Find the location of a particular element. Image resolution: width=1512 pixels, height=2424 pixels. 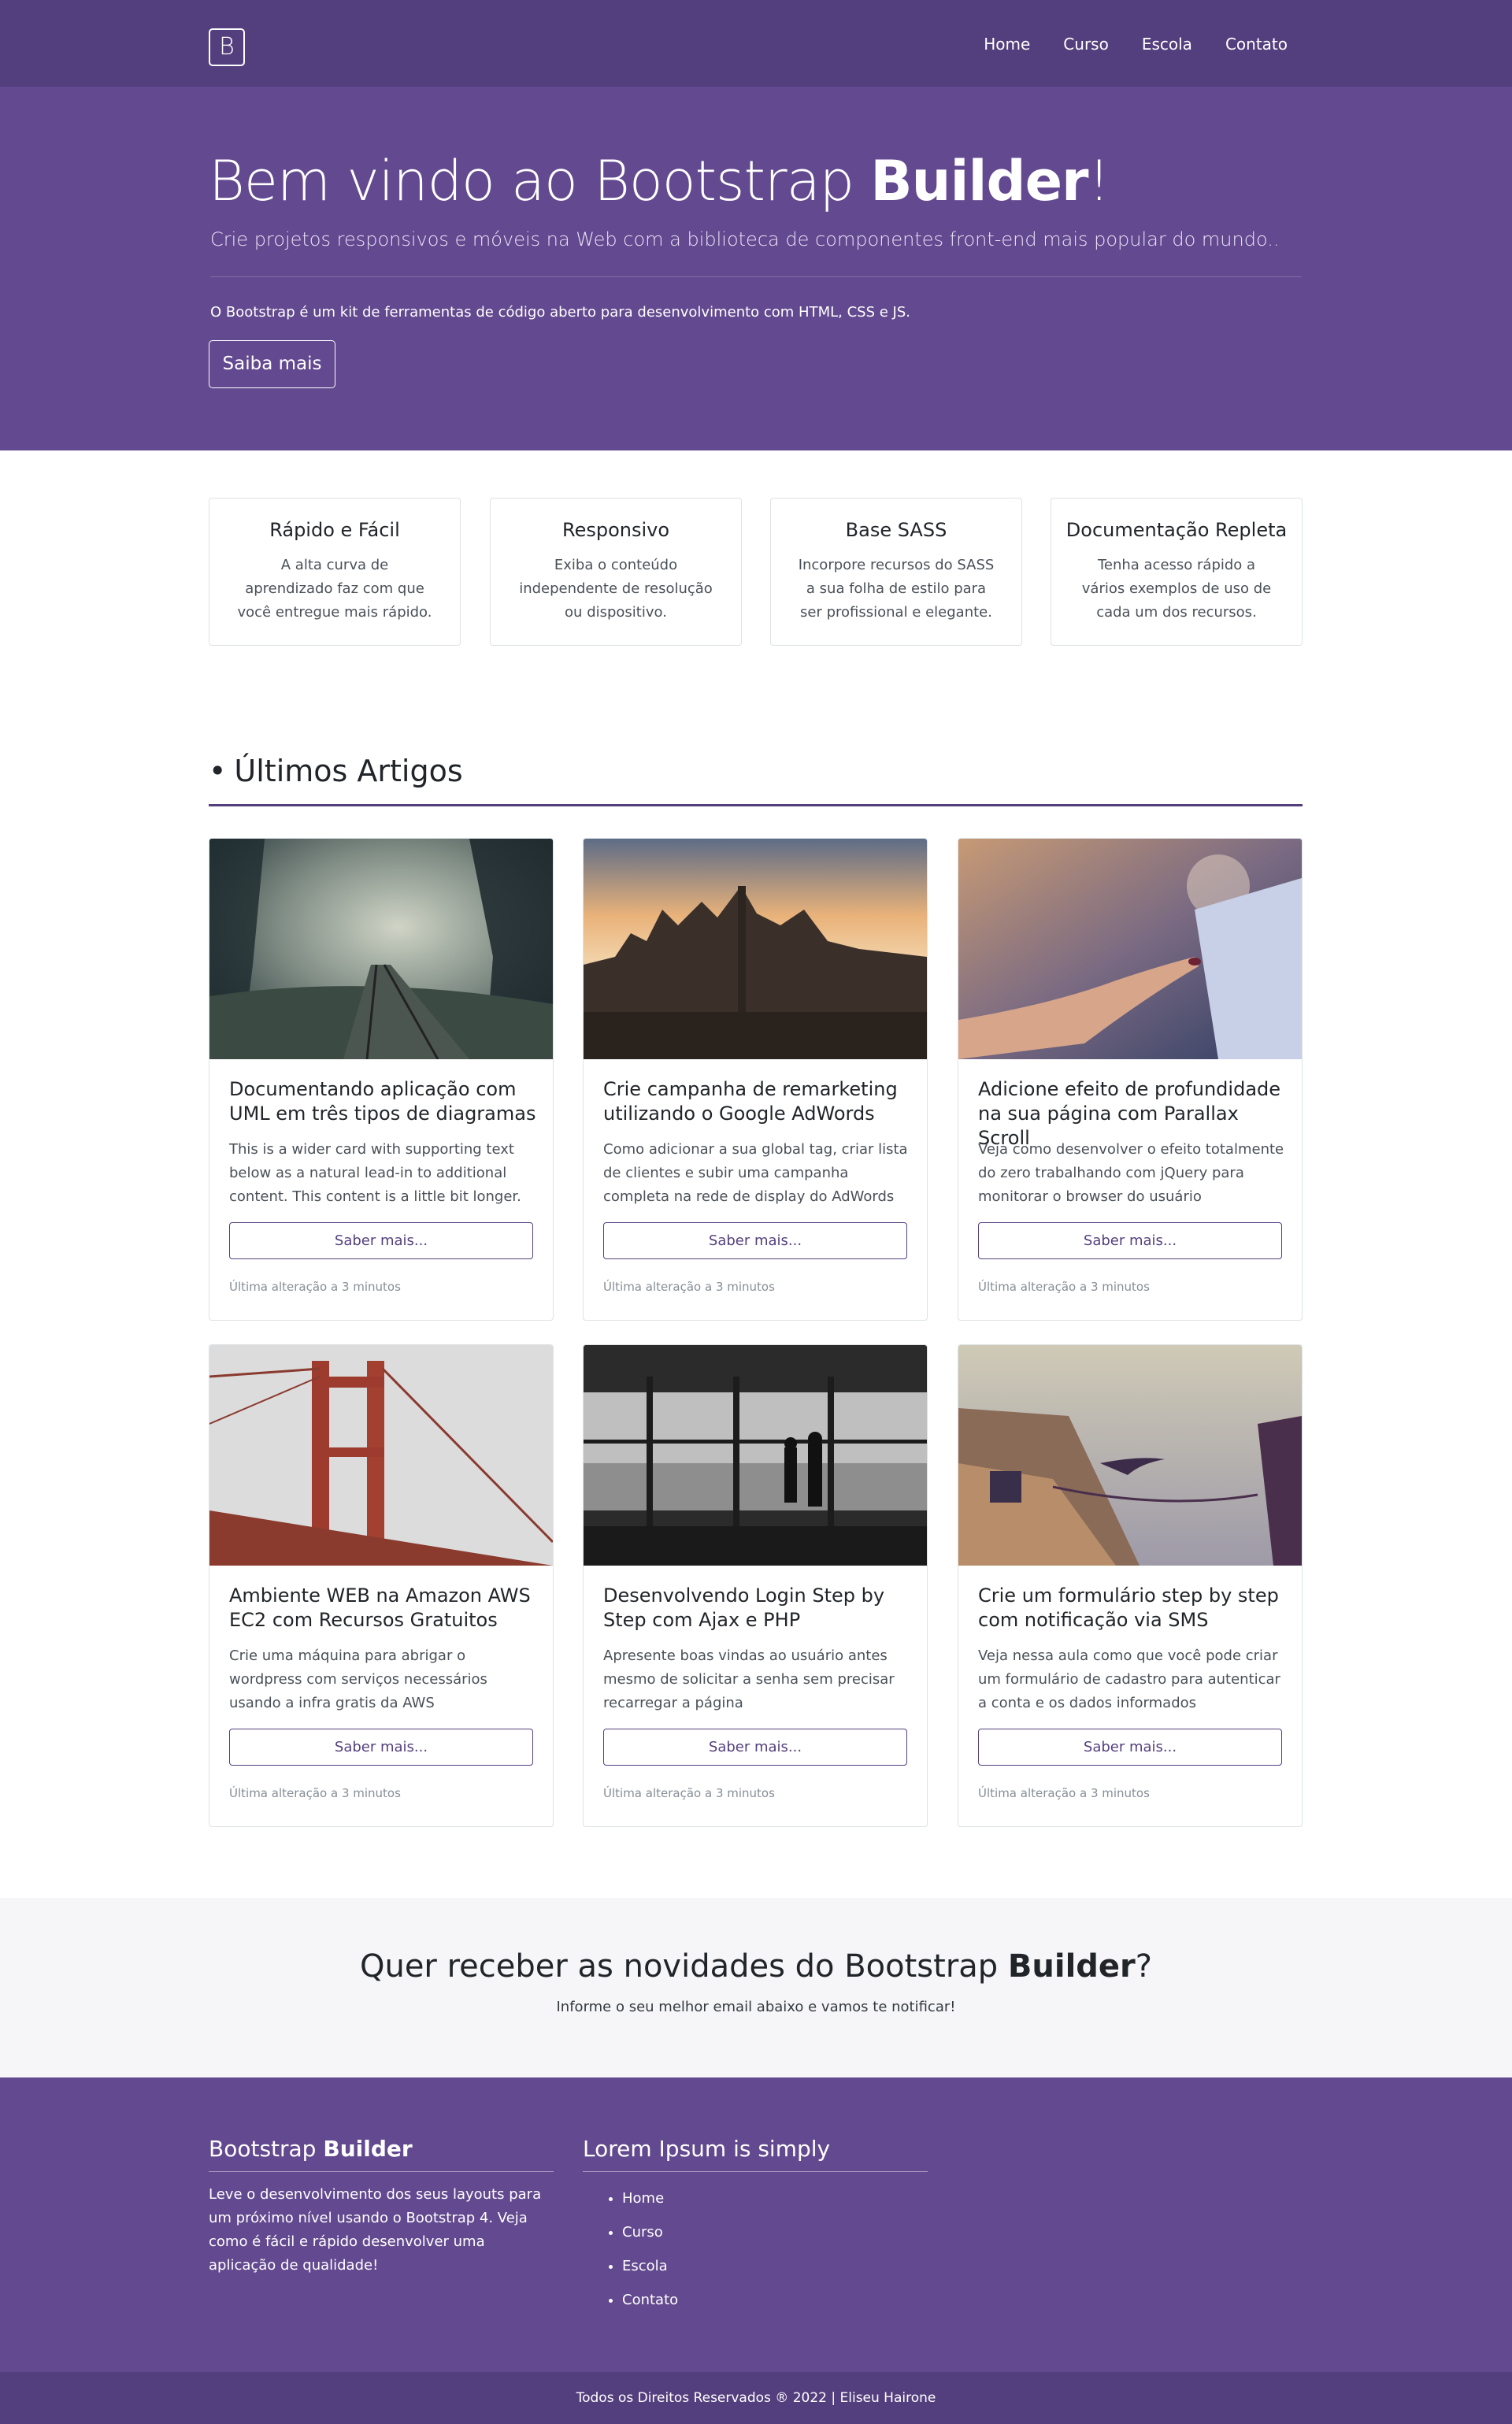

article-image-city is located at coordinates (755, 949).